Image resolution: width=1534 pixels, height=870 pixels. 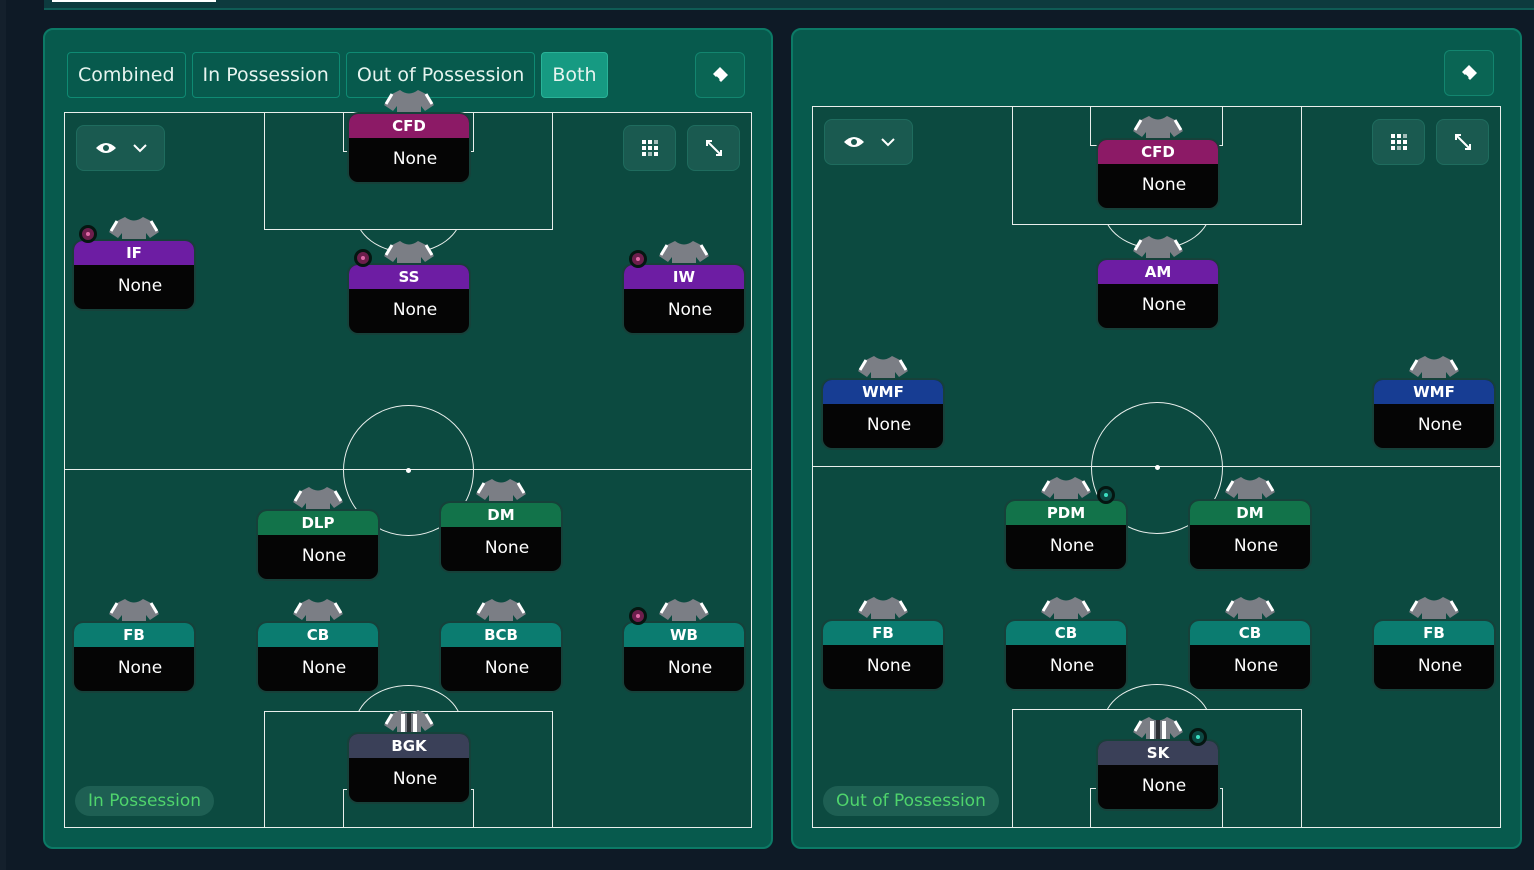 What do you see at coordinates (1066, 535) in the screenshot?
I see `player-card: PDM None` at bounding box center [1066, 535].